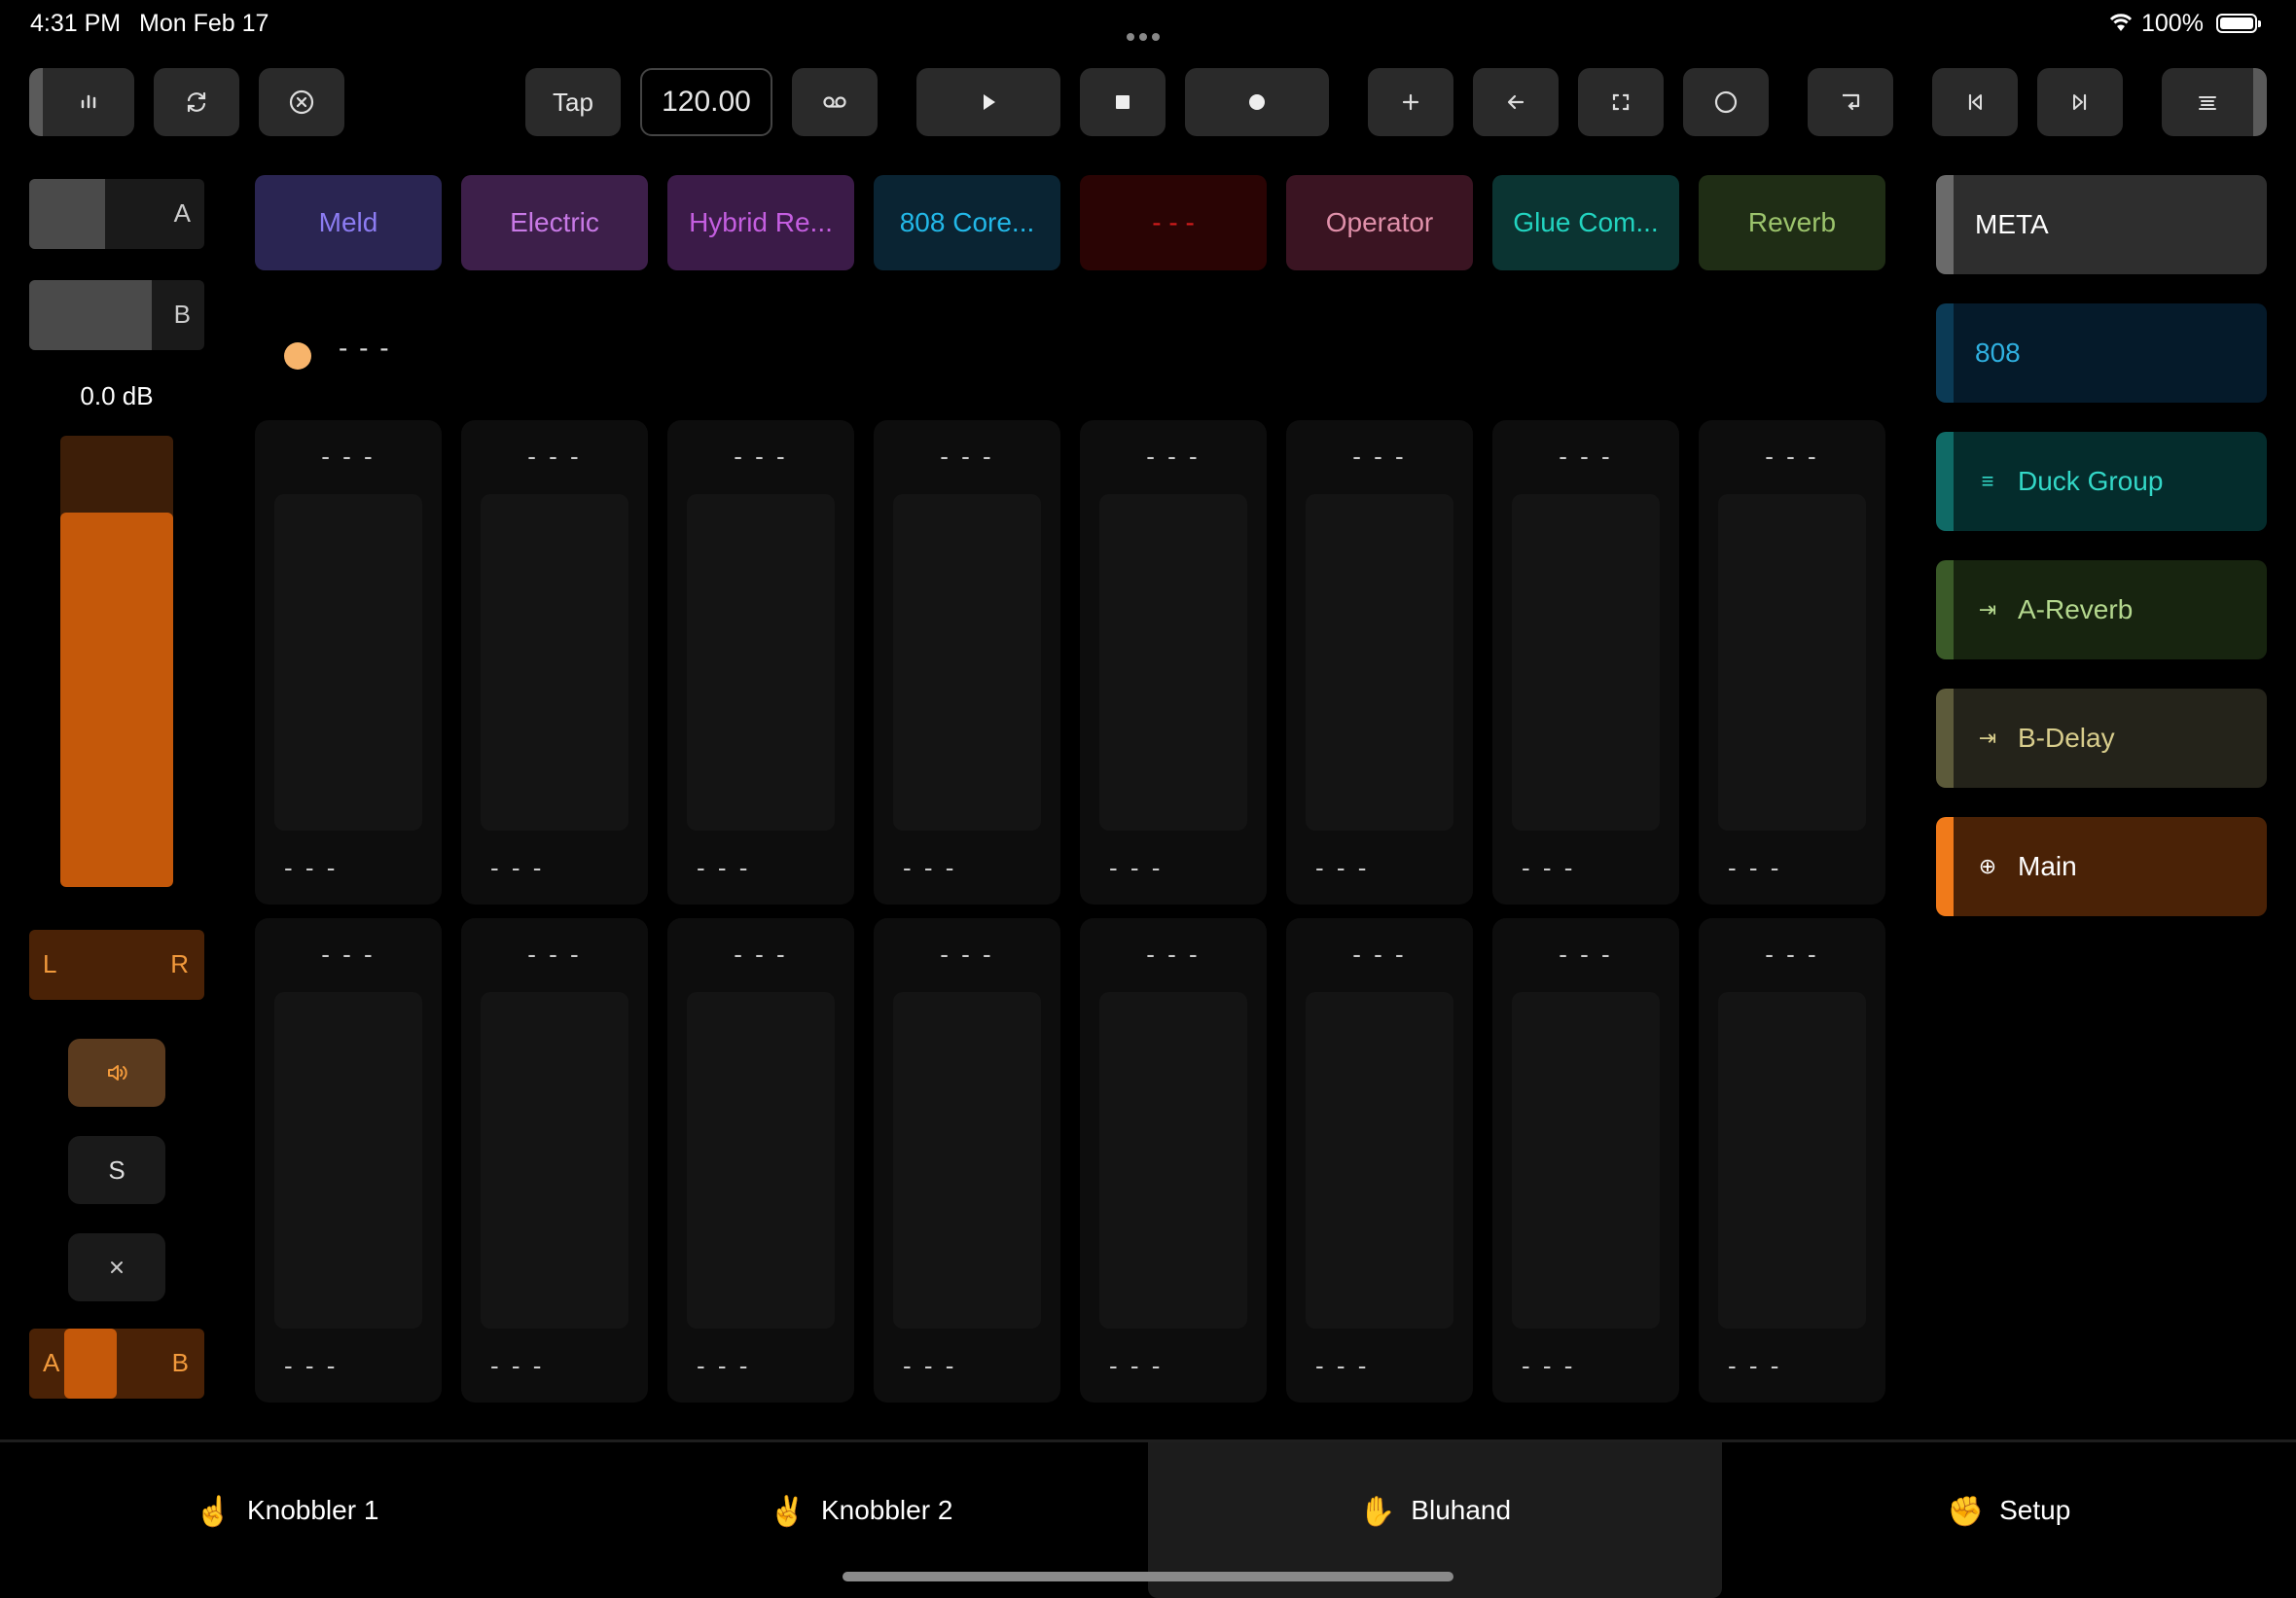 This screenshot has height=1598, width=2296. I want to click on crossfade-control: A B, so click(116, 1364).